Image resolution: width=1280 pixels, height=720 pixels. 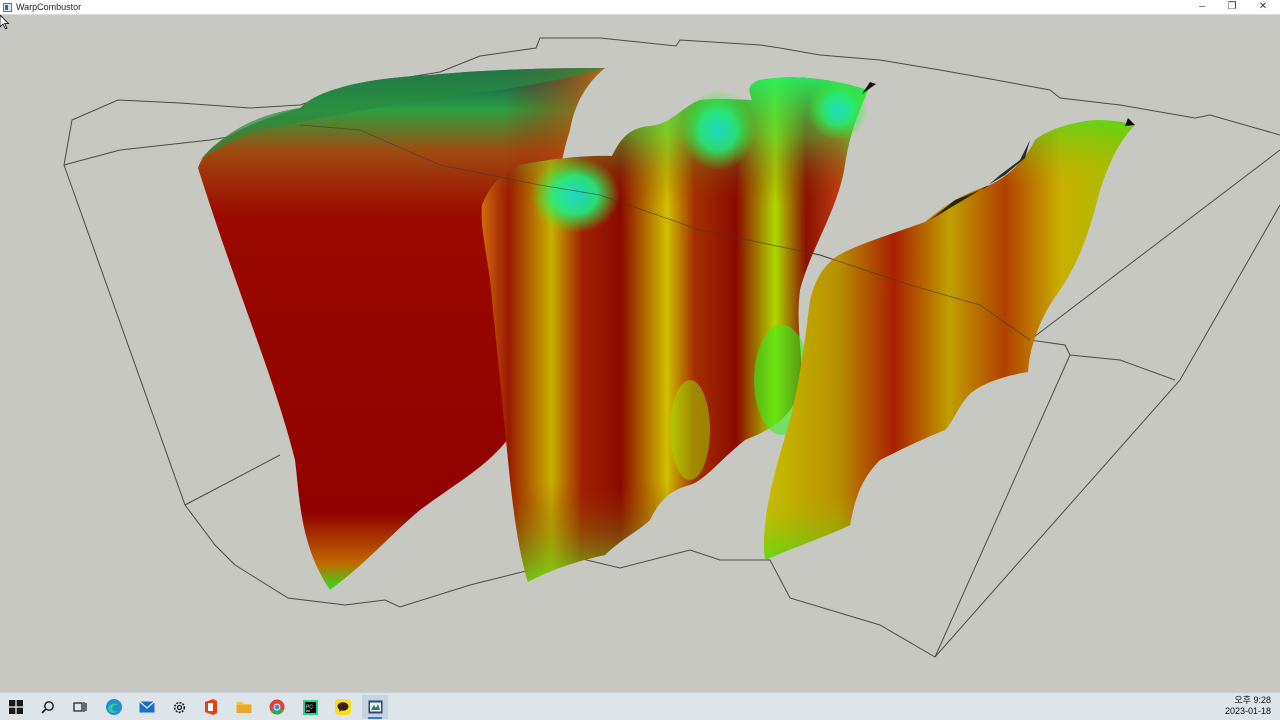 I want to click on app-icon, so click(x=7, y=7).